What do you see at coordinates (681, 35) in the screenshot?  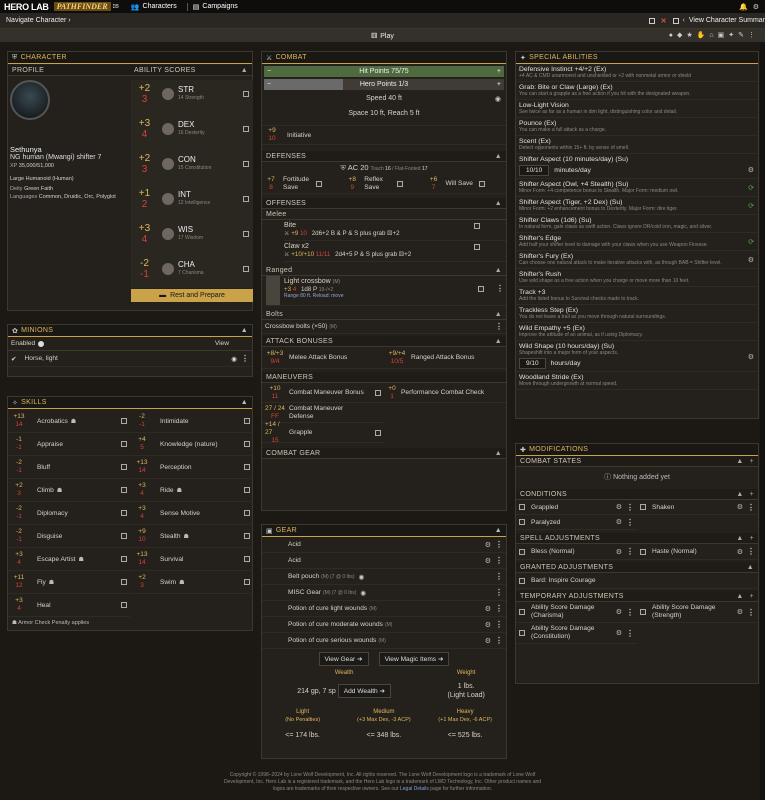 I see `shield-icon: ◆` at bounding box center [681, 35].